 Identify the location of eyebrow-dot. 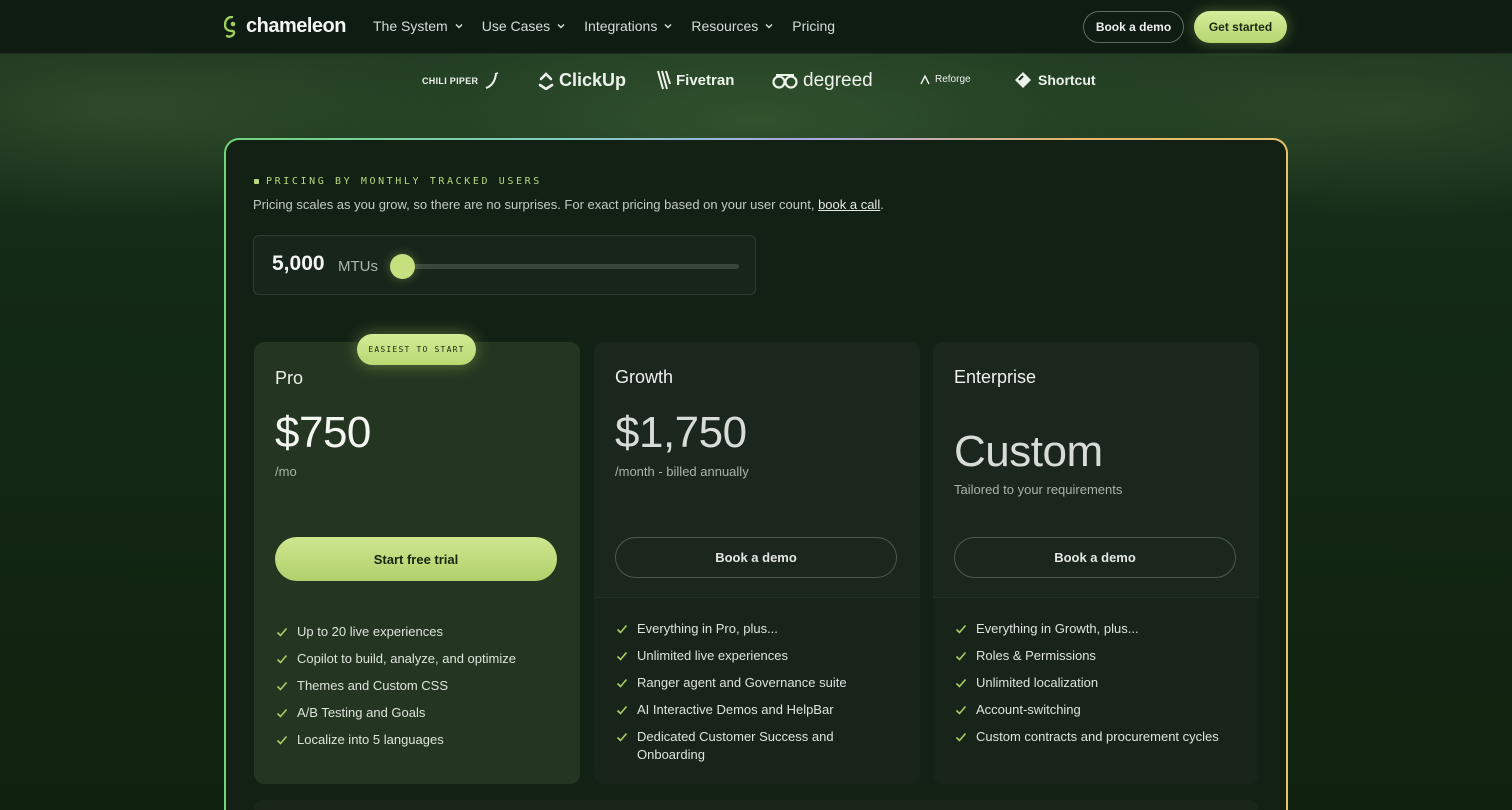
(256, 181).